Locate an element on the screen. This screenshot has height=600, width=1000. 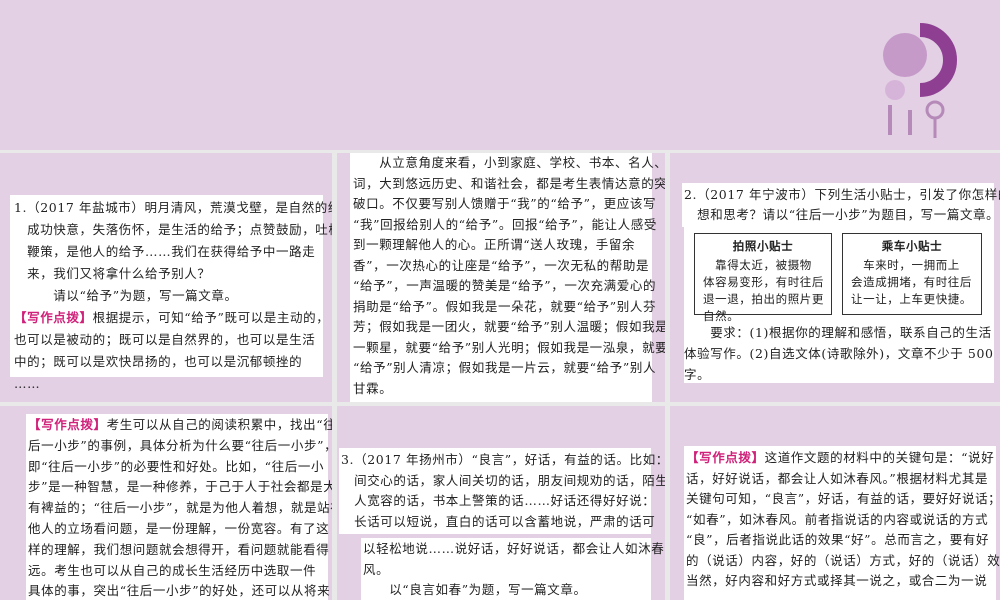
tip-text-line: 当然，好内容和好方式或择其一说之，或合二为一说 is located at coordinates (837, 580).